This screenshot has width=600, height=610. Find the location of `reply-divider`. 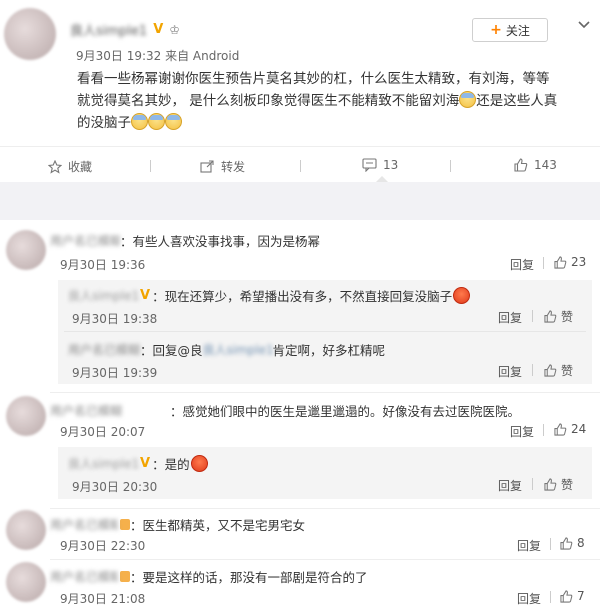

reply-divider is located at coordinates (325, 331).